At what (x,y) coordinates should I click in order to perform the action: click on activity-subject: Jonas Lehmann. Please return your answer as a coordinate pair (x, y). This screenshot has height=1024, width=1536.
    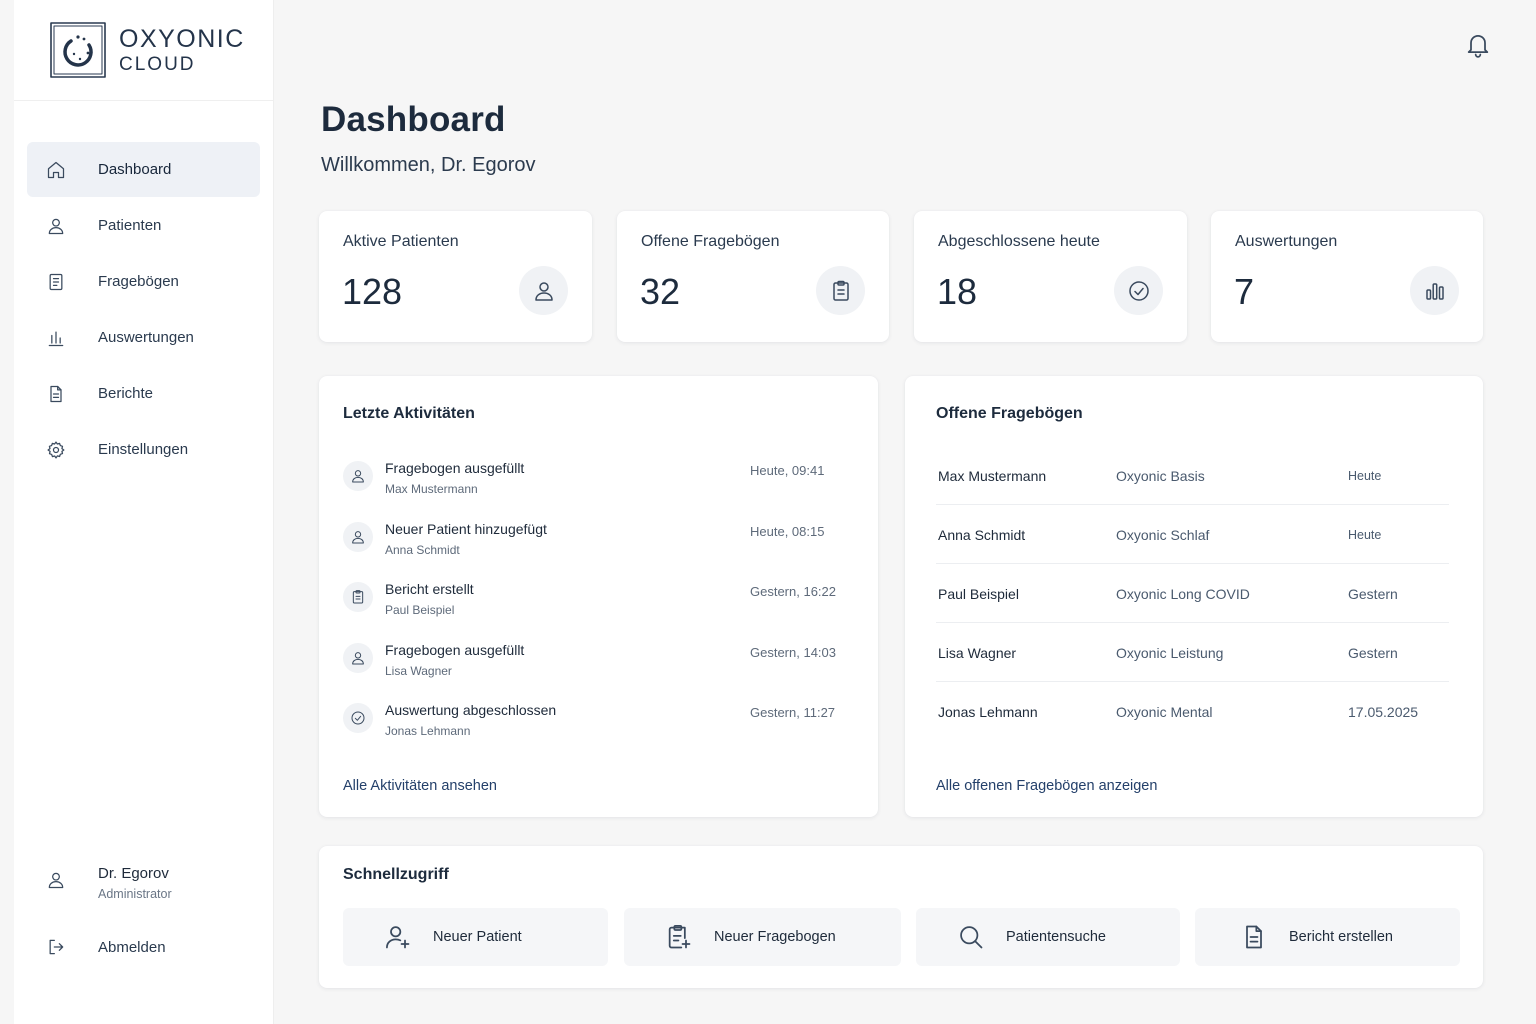
    Looking at the image, I should click on (428, 731).